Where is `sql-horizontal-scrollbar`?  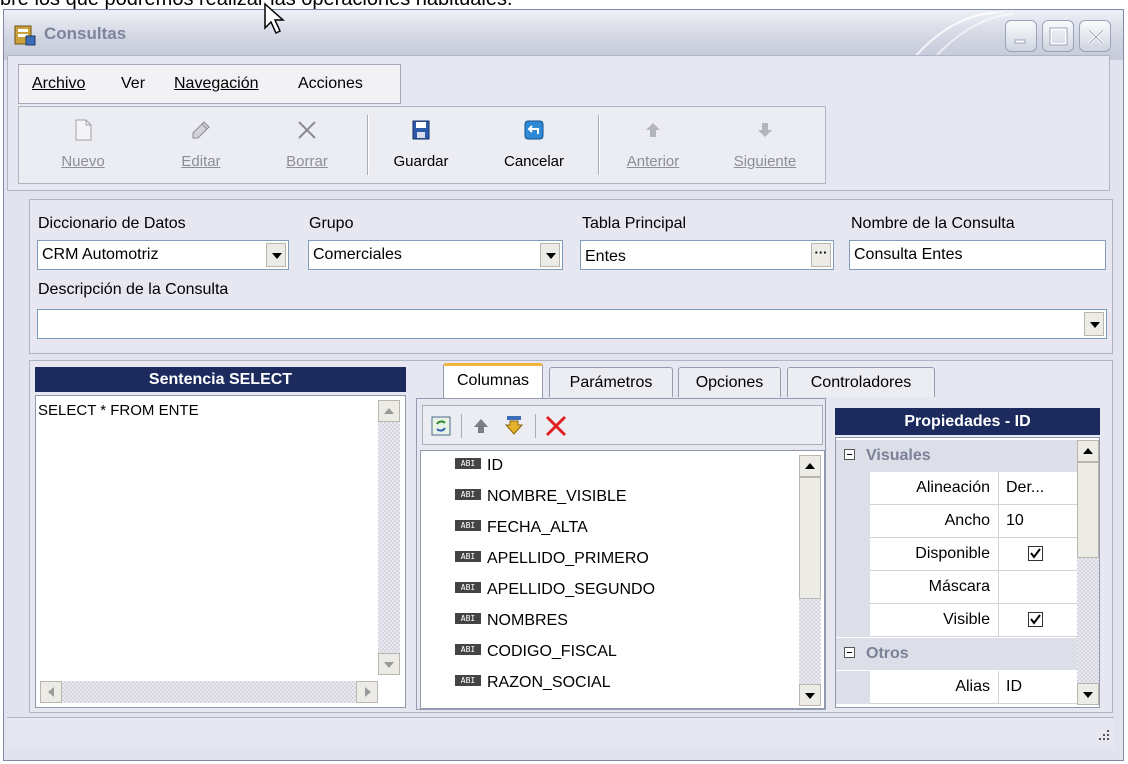
sql-horizontal-scrollbar is located at coordinates (209, 692).